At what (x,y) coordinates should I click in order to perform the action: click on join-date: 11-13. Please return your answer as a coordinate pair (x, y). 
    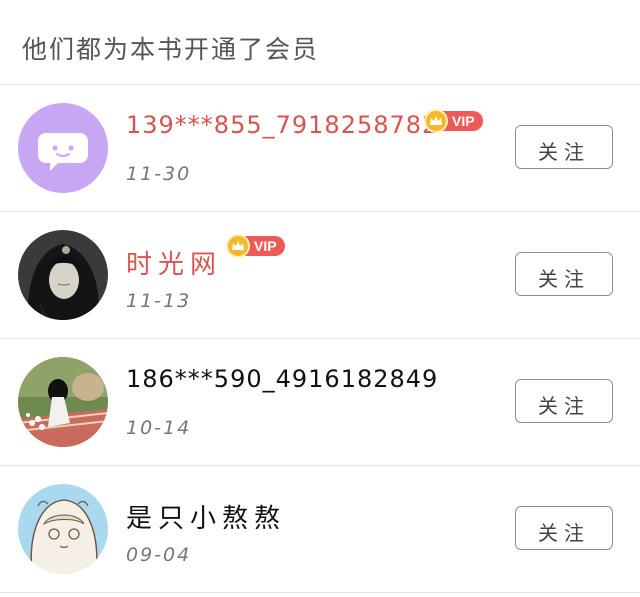
    Looking at the image, I should click on (159, 301).